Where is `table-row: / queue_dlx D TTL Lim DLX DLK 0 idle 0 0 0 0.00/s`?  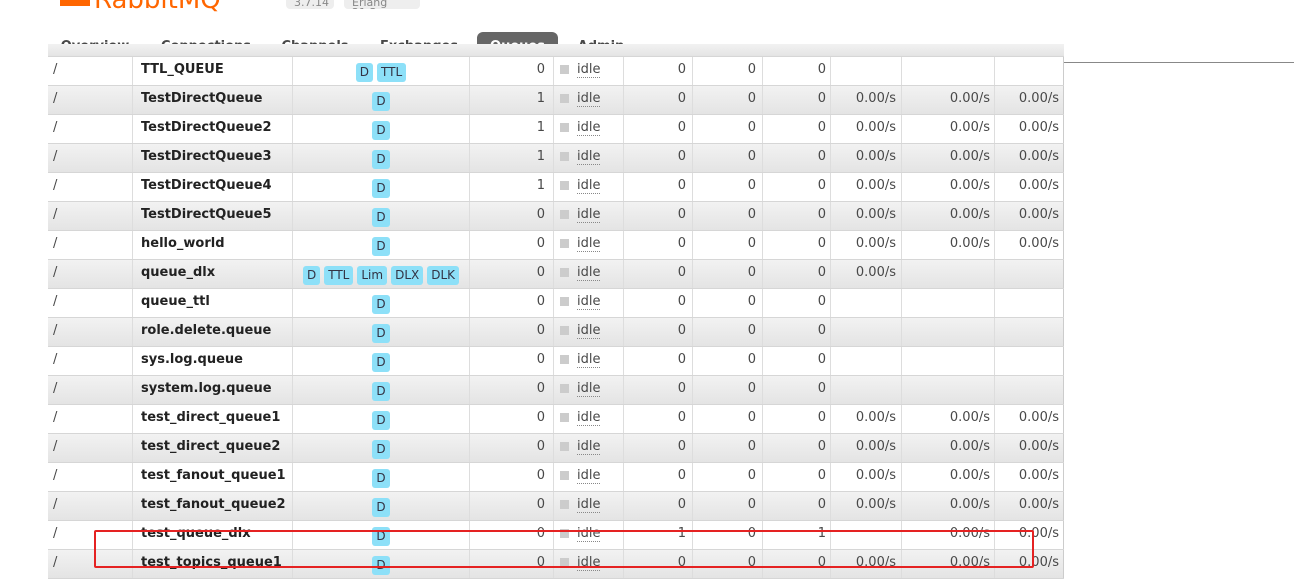 table-row: / queue_dlx D TTL Lim DLX DLK 0 idle 0 0 0 0.00/s is located at coordinates (556, 274).